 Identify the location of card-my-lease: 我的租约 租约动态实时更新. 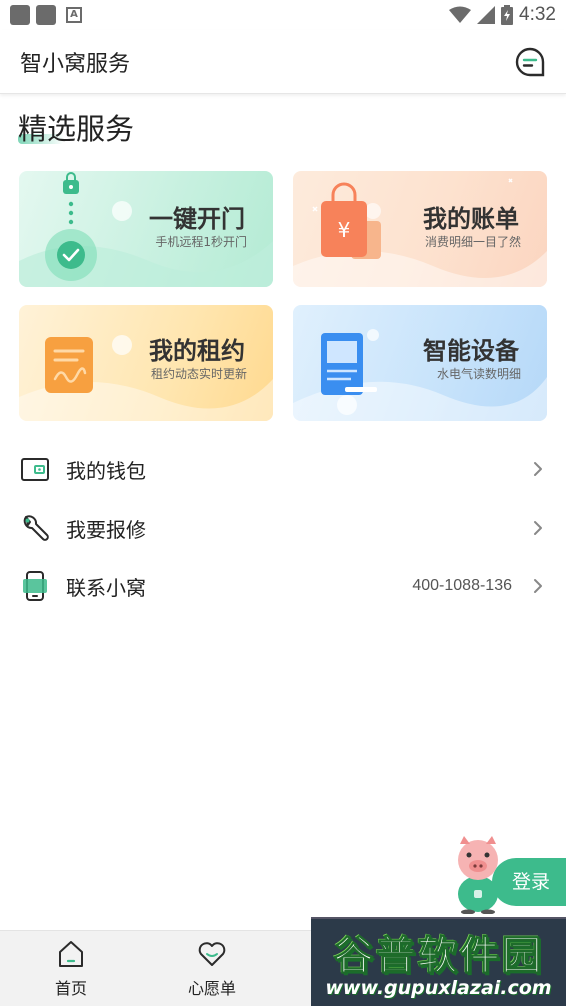
(146, 363).